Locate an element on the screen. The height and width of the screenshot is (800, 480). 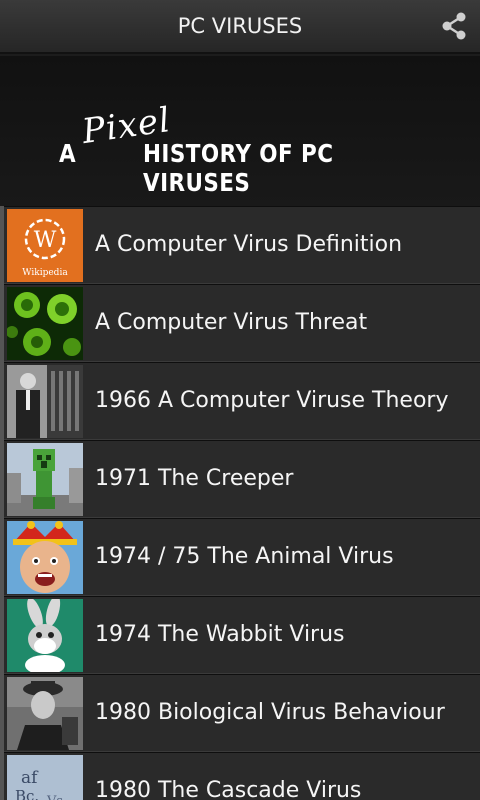
banner-title: HISTORY OF PC VIRUSES is located at coordinates (238, 168).